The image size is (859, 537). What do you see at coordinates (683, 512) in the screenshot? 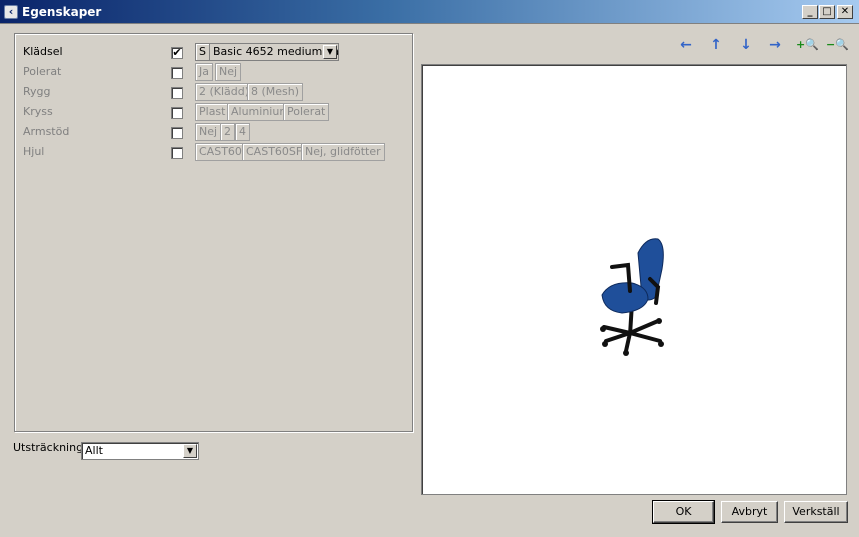
I see `ok-button: OK` at bounding box center [683, 512].